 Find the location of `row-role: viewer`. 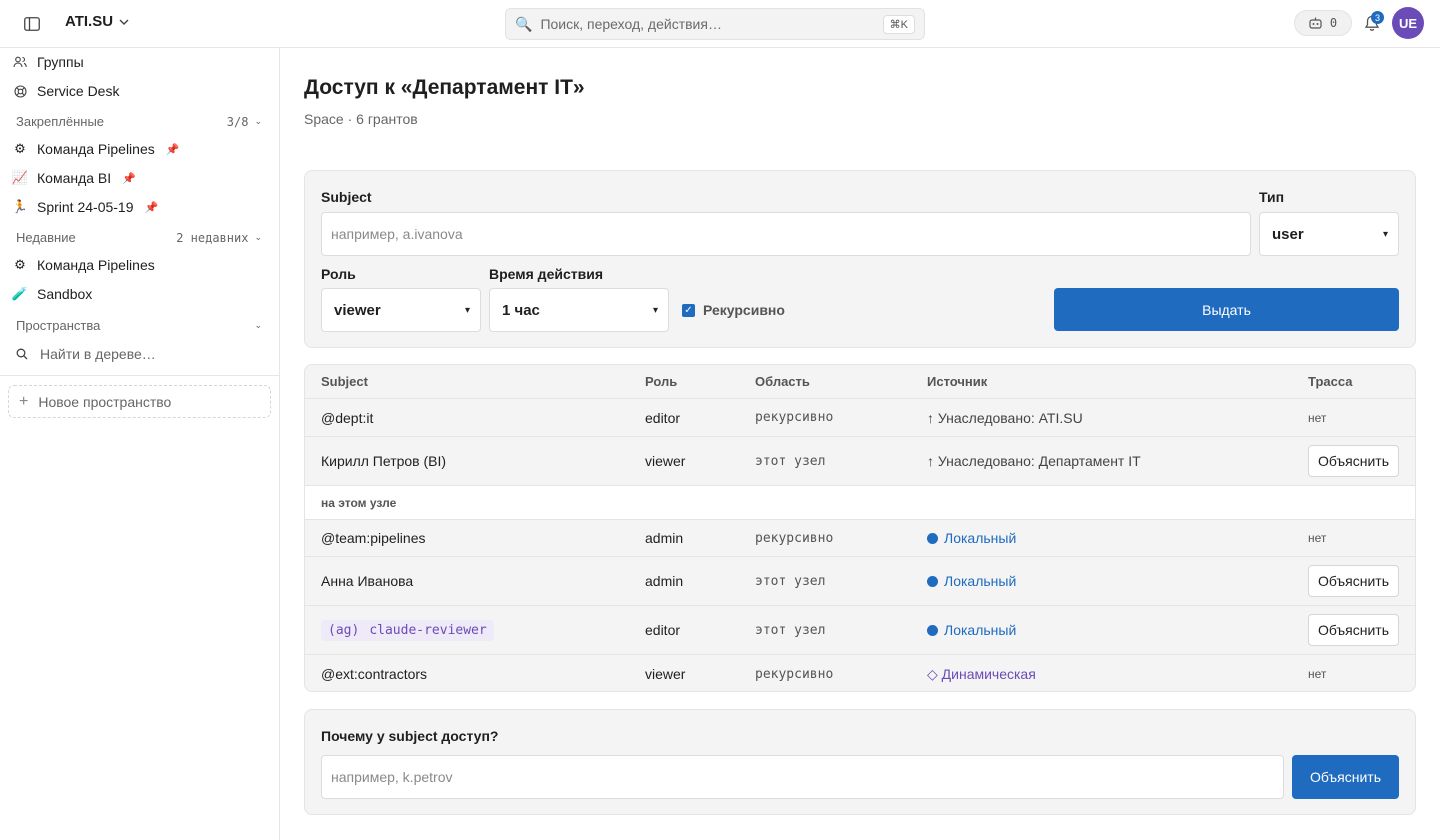

row-role: viewer is located at coordinates (665, 461).